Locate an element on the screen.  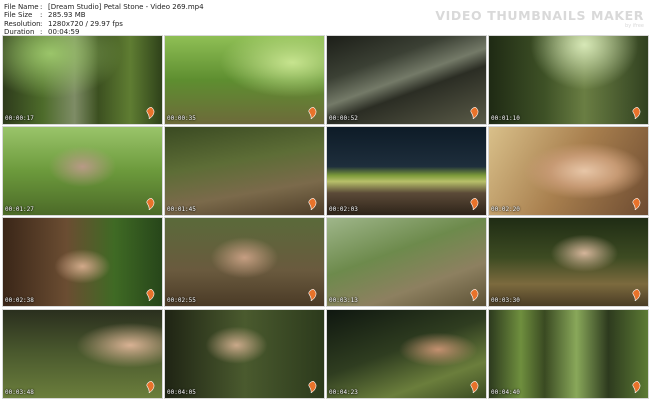
thumbnail-timestamp: 00:00:52 is located at coordinates (343, 118).